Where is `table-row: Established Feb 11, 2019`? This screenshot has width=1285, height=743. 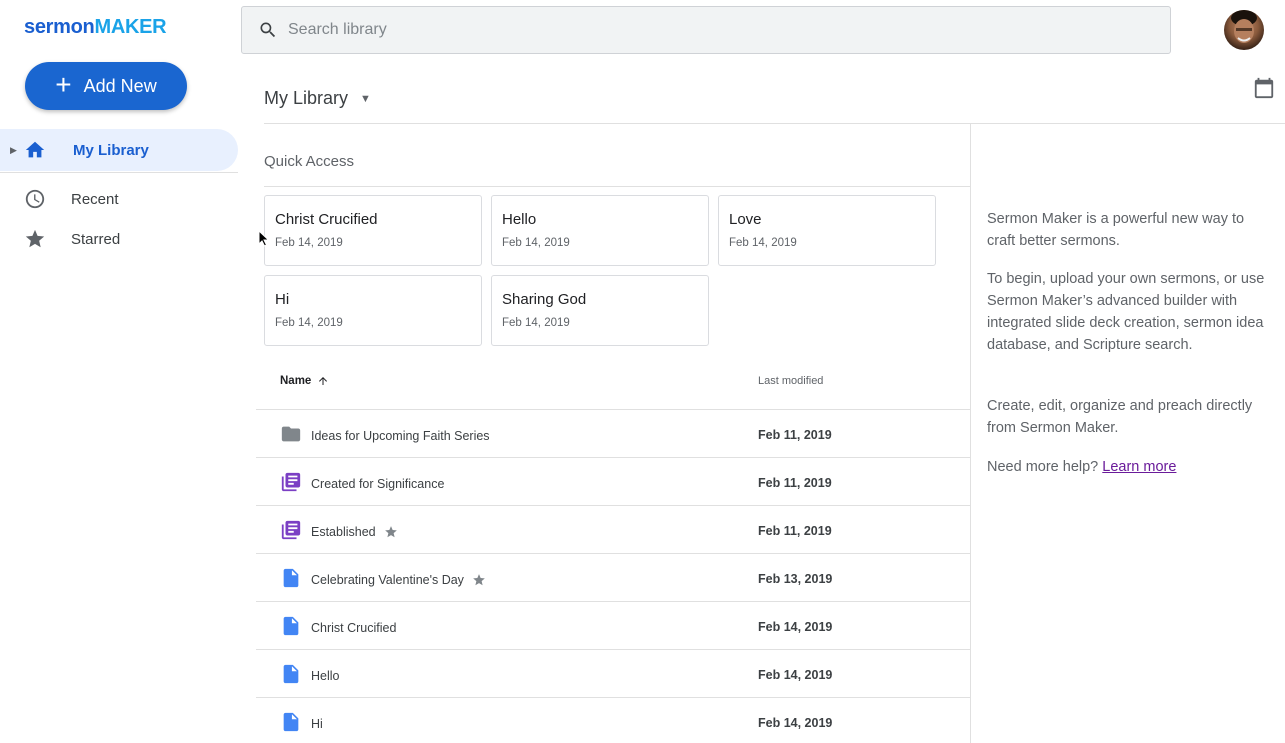 table-row: Established Feb 11, 2019 is located at coordinates (613, 530).